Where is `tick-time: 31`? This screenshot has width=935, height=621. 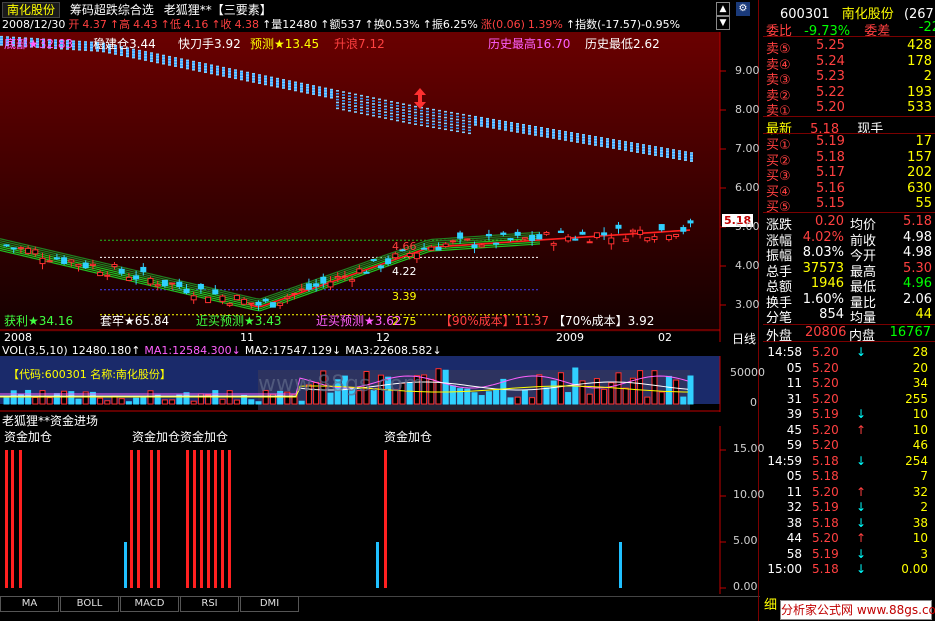
tick-time: 31 is located at coordinates (794, 398).